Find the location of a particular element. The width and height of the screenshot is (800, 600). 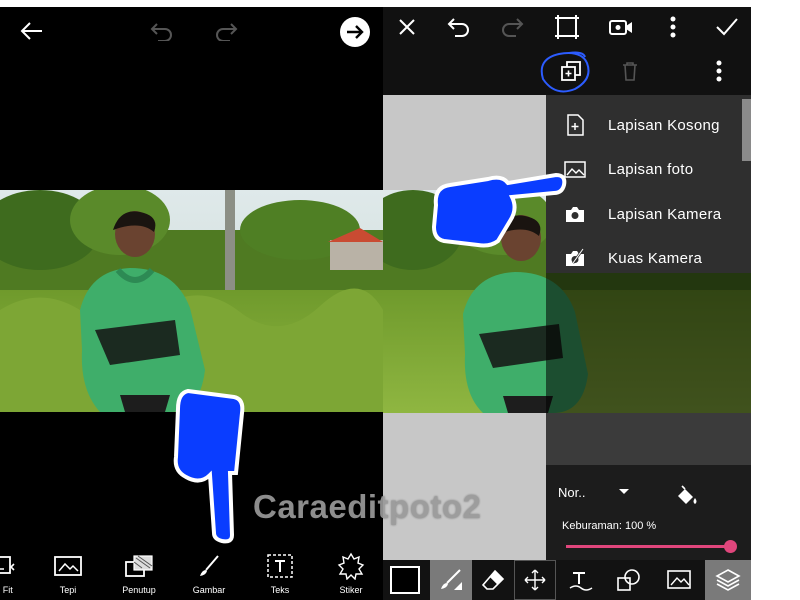

move-icon is located at coordinates (535, 580).